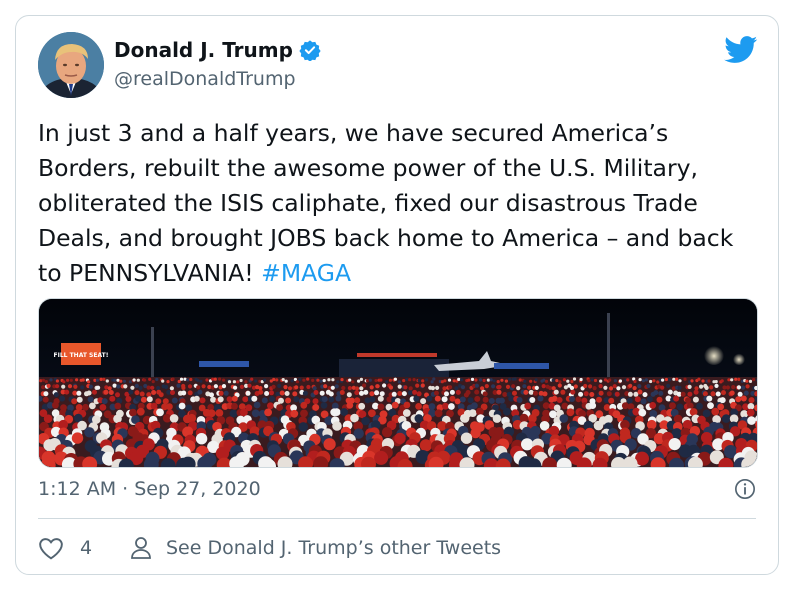 The width and height of the screenshot is (799, 598). I want to click on verified-badge-icon, so click(310, 50).